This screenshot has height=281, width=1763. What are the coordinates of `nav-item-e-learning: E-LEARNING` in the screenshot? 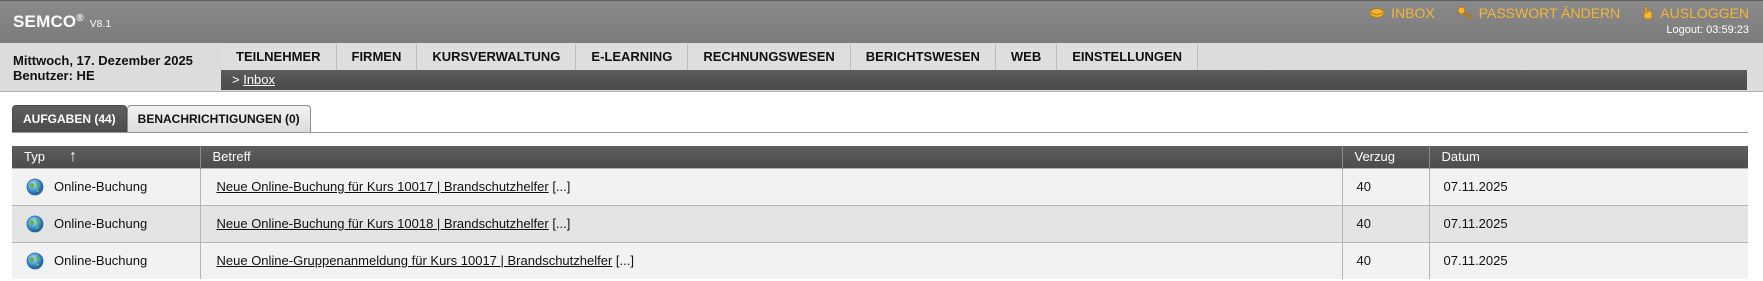 It's located at (631, 57).